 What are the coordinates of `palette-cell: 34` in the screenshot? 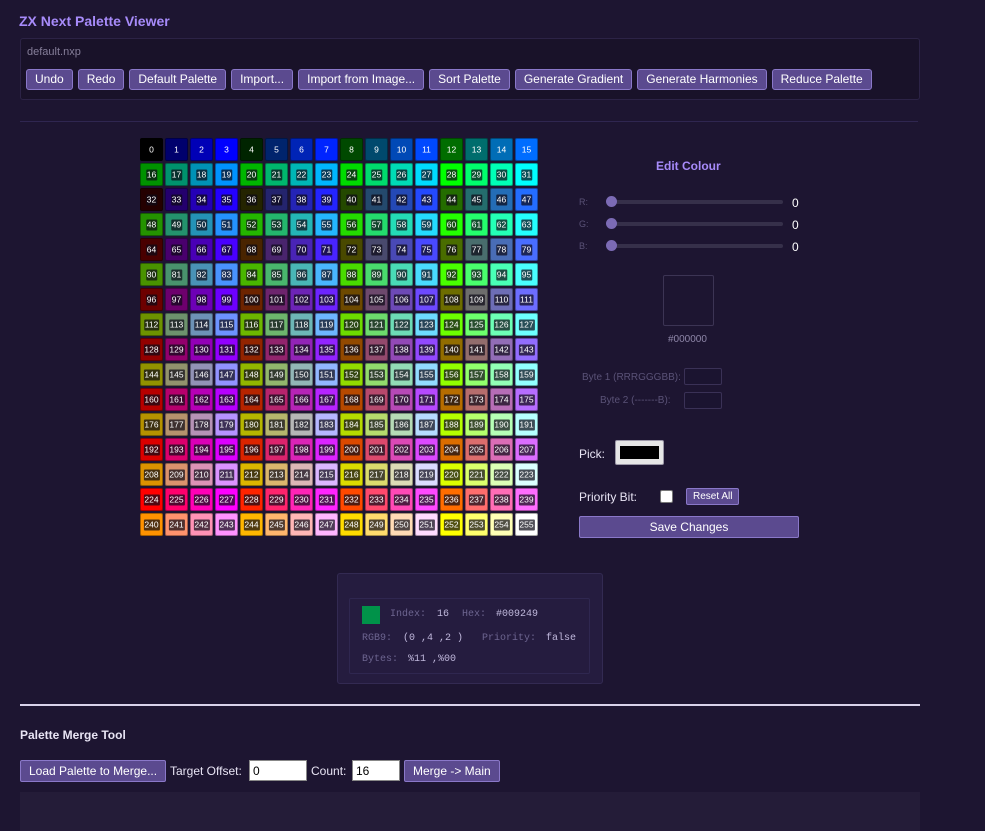 It's located at (201, 199).